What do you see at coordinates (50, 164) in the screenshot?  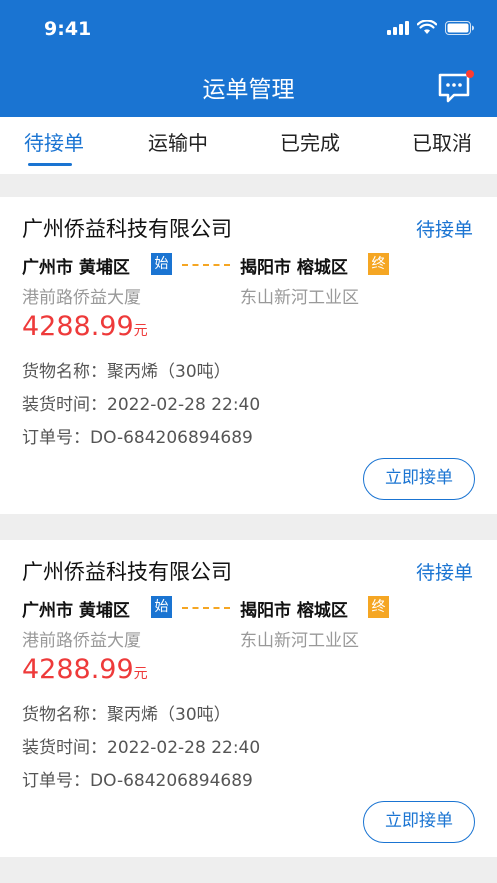 I see `active-tab-indicator` at bounding box center [50, 164].